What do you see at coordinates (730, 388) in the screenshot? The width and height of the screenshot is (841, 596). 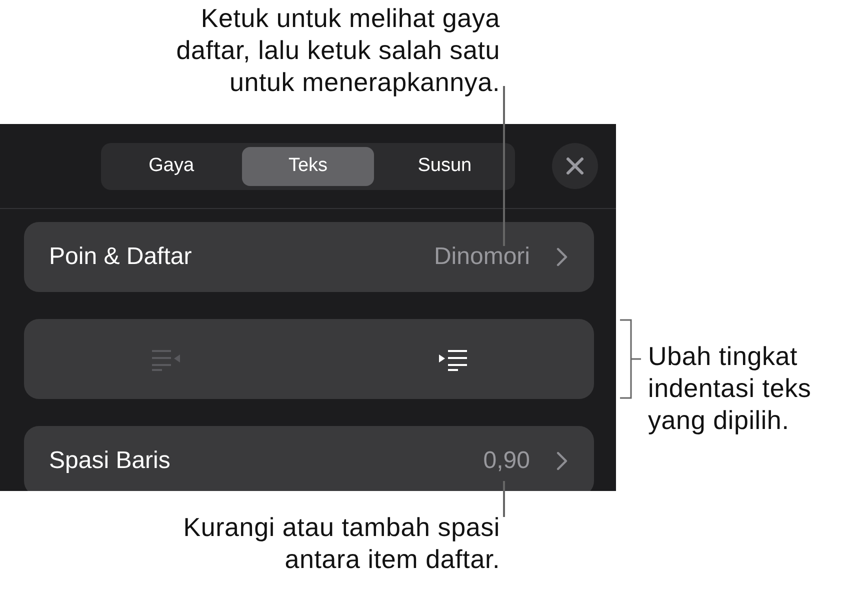 I see `callout-text: Ubah tingkat indentasi teks yang dipilih.` at bounding box center [730, 388].